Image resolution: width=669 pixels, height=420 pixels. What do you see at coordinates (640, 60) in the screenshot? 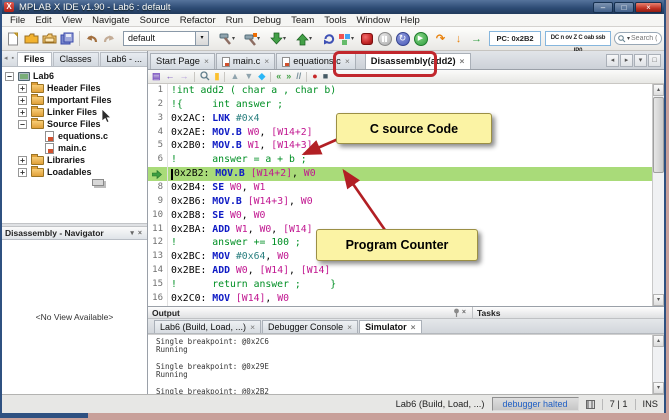
I see `tab-list-icon` at bounding box center [640, 60].